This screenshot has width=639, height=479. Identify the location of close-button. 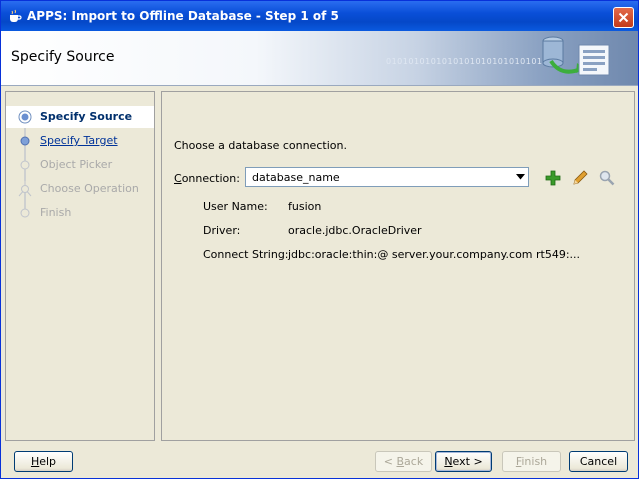
(623, 17).